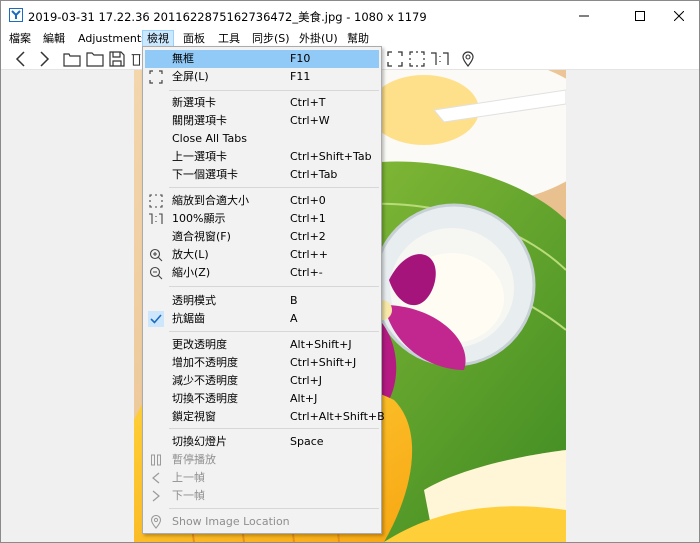  What do you see at coordinates (183, 58) in the screenshot?
I see `menu-item-label: 無框` at bounding box center [183, 58].